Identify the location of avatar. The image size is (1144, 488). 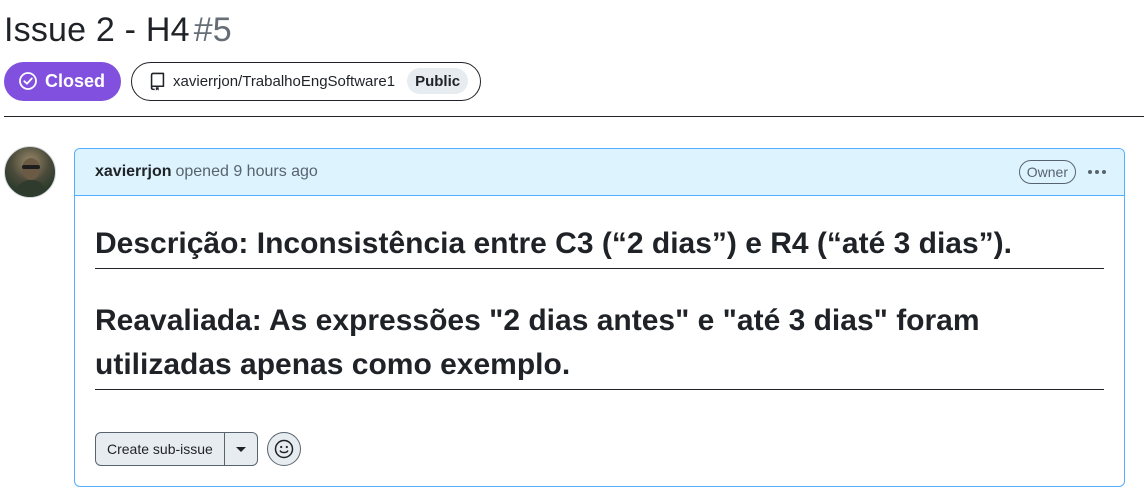
(30, 172).